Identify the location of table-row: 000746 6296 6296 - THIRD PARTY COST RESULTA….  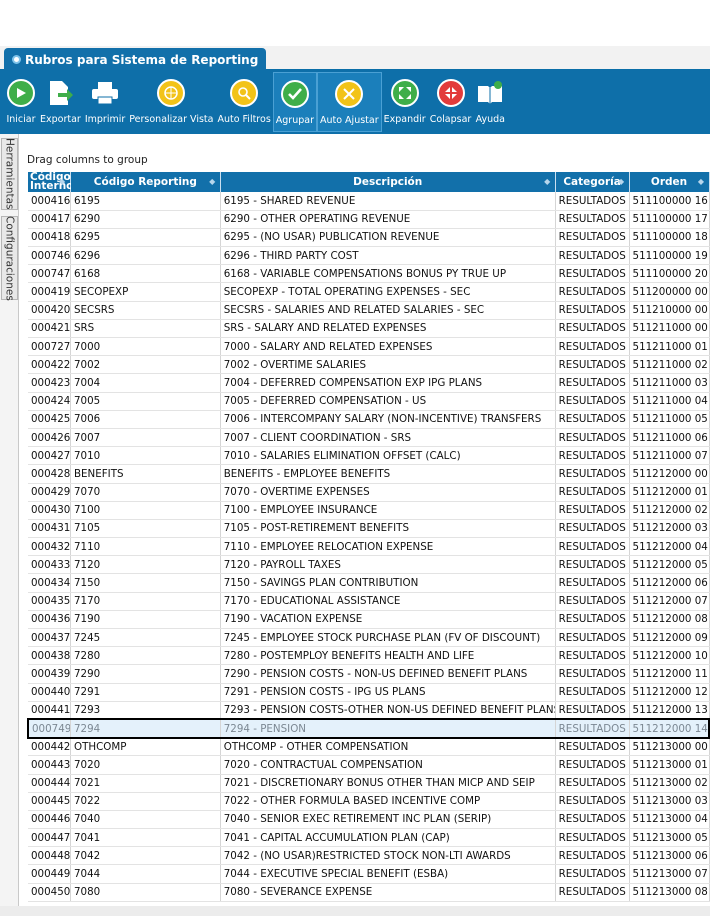
(369, 256).